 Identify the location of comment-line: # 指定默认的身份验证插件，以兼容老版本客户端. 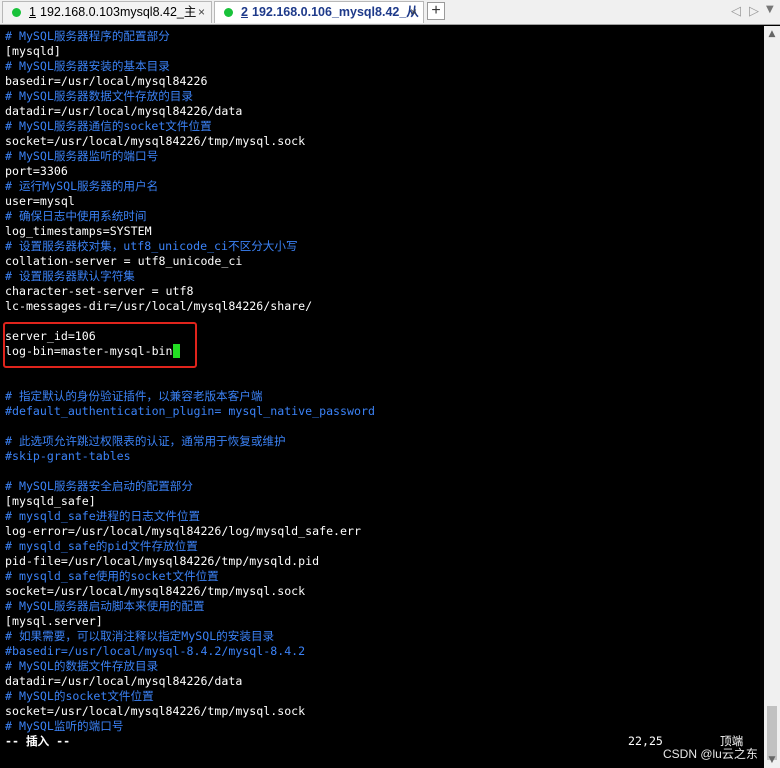
(382, 396).